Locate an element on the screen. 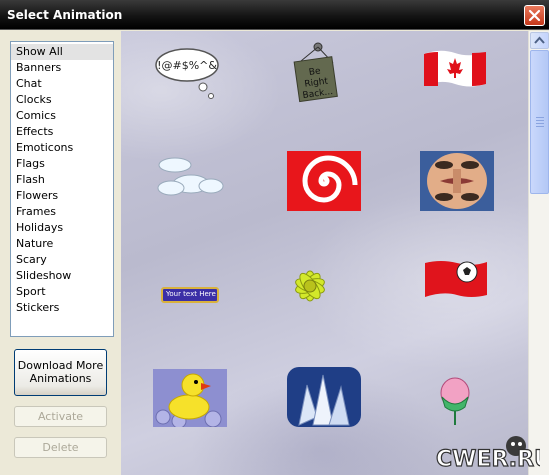  flower-icon is located at coordinates (310, 286).